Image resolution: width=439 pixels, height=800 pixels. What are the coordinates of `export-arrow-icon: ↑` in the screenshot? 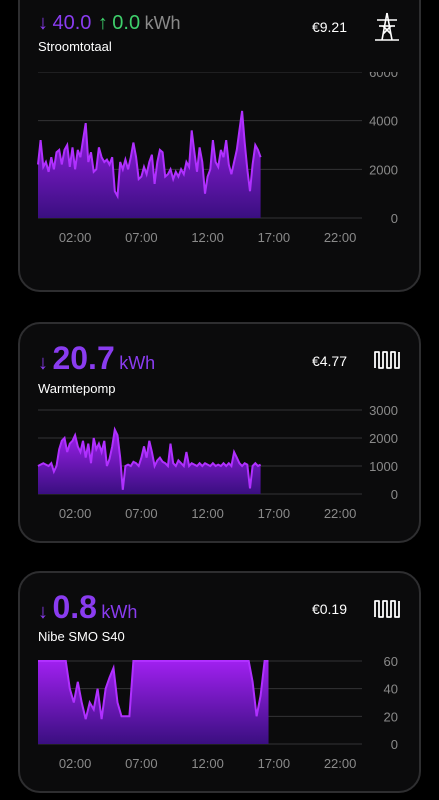 It's located at (102, 23).